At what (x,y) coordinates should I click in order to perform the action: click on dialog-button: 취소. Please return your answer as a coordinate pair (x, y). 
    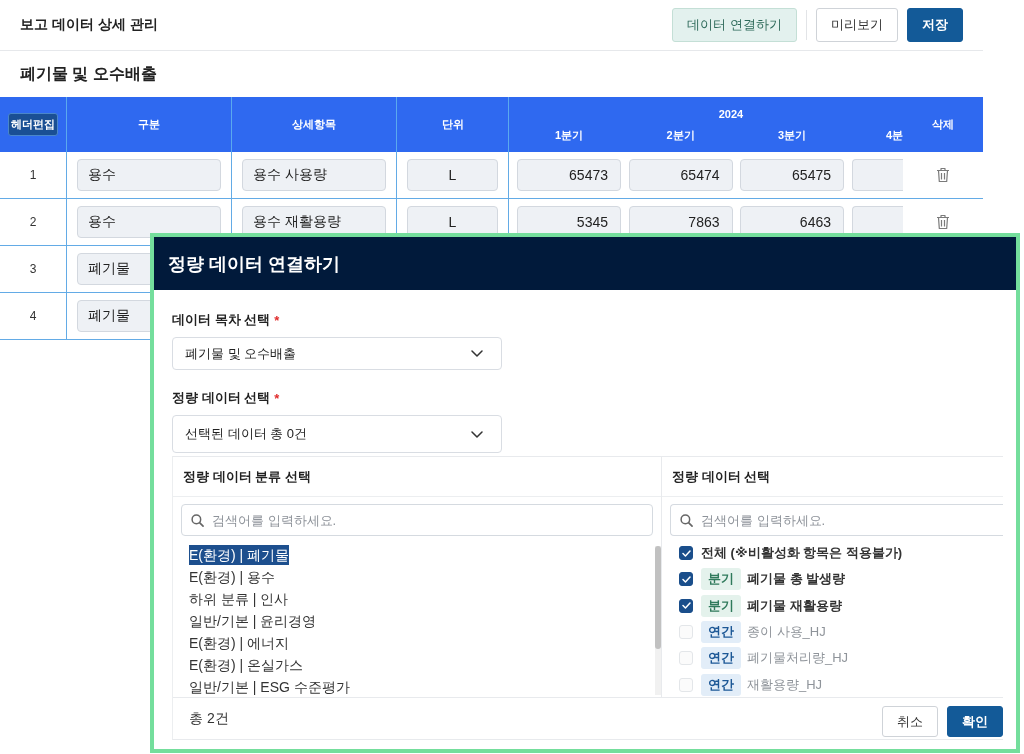
    Looking at the image, I should click on (910, 721).